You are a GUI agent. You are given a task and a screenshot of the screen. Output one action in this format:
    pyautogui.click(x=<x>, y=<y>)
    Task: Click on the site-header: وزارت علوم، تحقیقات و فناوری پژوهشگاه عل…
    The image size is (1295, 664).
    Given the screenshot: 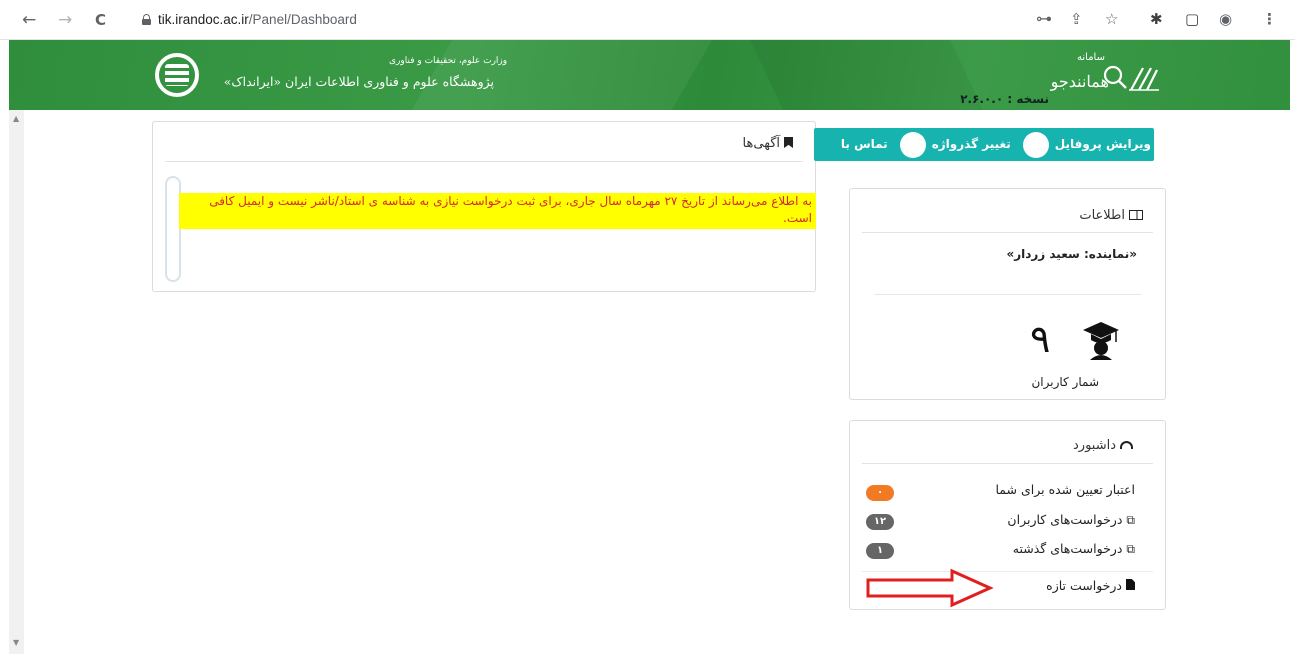 What is the action you would take?
    pyautogui.click(x=649, y=75)
    